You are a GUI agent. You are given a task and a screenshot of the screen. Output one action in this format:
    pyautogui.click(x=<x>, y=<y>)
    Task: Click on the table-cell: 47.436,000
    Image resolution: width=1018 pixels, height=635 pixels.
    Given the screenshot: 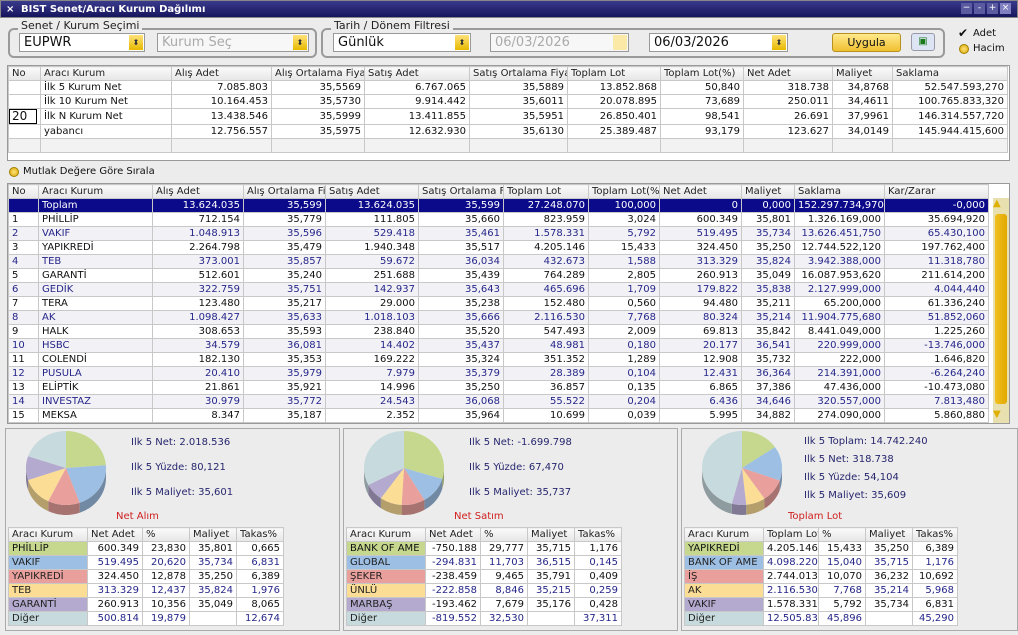 What is the action you would take?
    pyautogui.click(x=839, y=387)
    